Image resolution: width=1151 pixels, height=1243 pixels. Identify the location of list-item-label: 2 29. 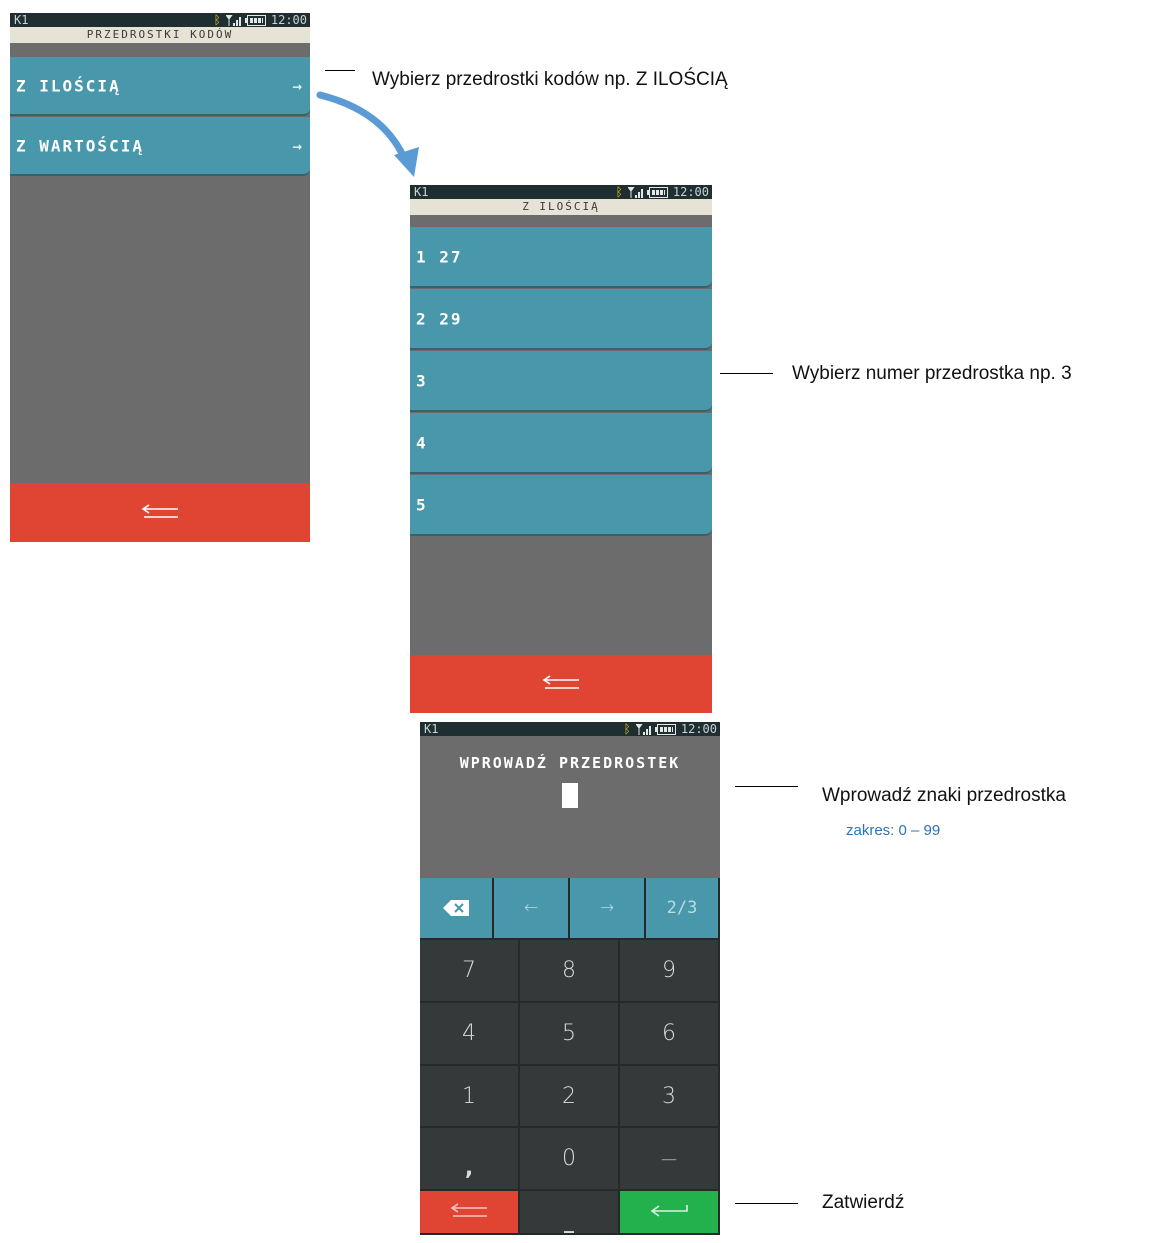
(439, 318).